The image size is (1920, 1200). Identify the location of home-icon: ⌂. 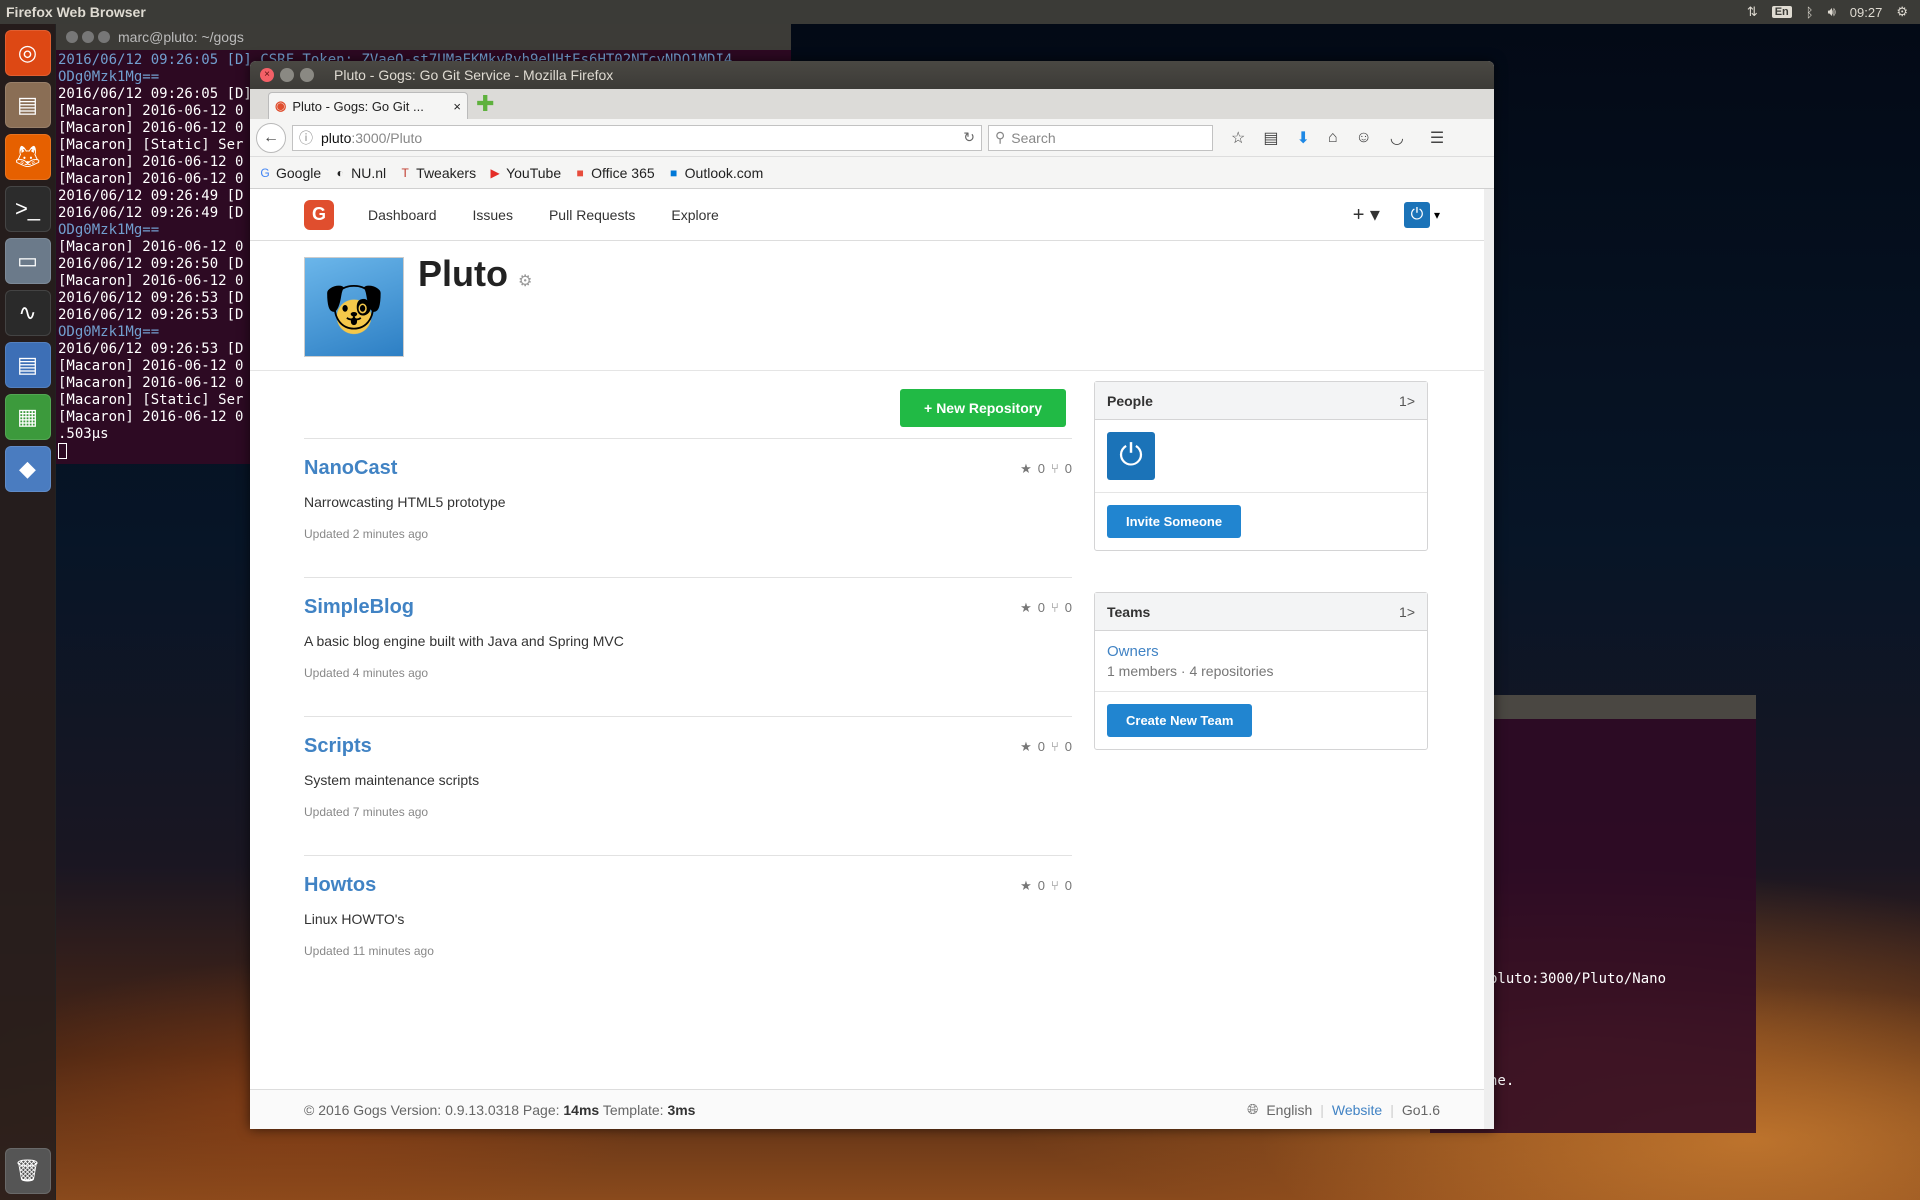
(1333, 138).